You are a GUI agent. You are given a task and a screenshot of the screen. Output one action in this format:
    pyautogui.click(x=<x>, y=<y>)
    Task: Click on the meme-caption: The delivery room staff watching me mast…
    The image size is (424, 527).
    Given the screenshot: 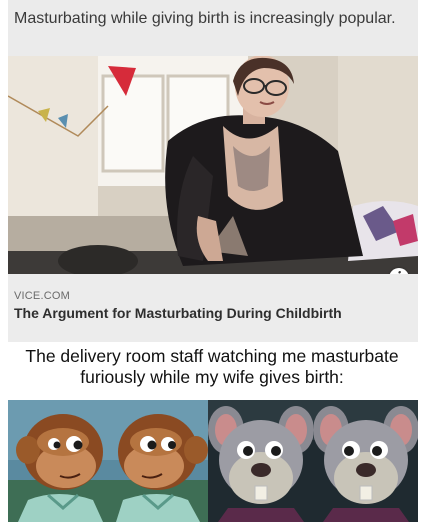 What is the action you would take?
    pyautogui.click(x=212, y=366)
    